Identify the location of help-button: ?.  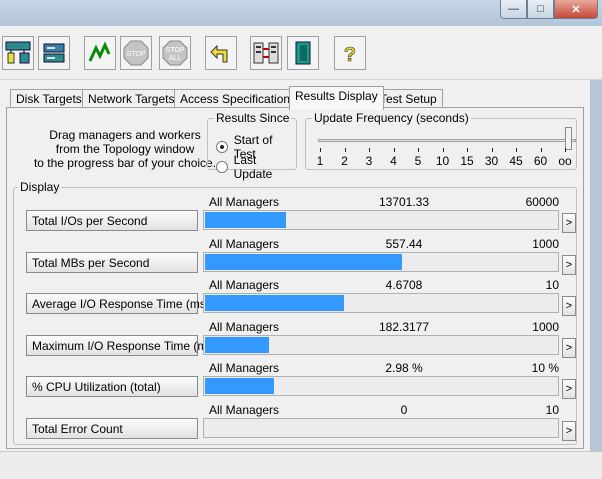
(350, 53).